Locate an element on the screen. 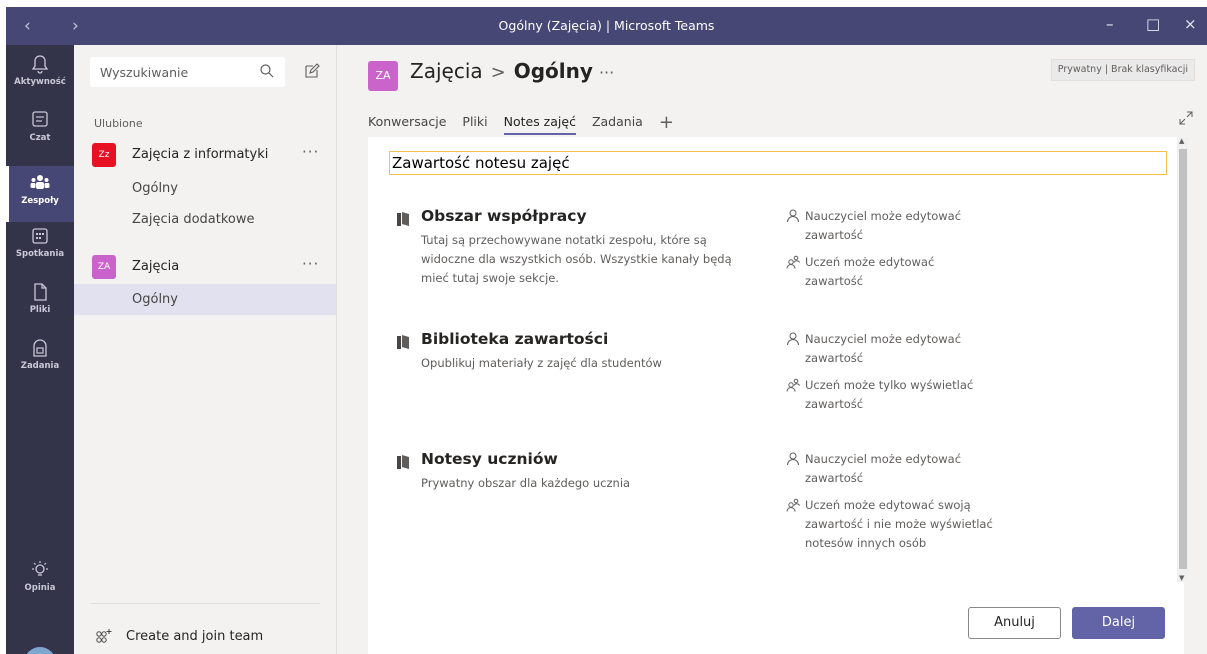  file-icon is located at coordinates (40, 292).